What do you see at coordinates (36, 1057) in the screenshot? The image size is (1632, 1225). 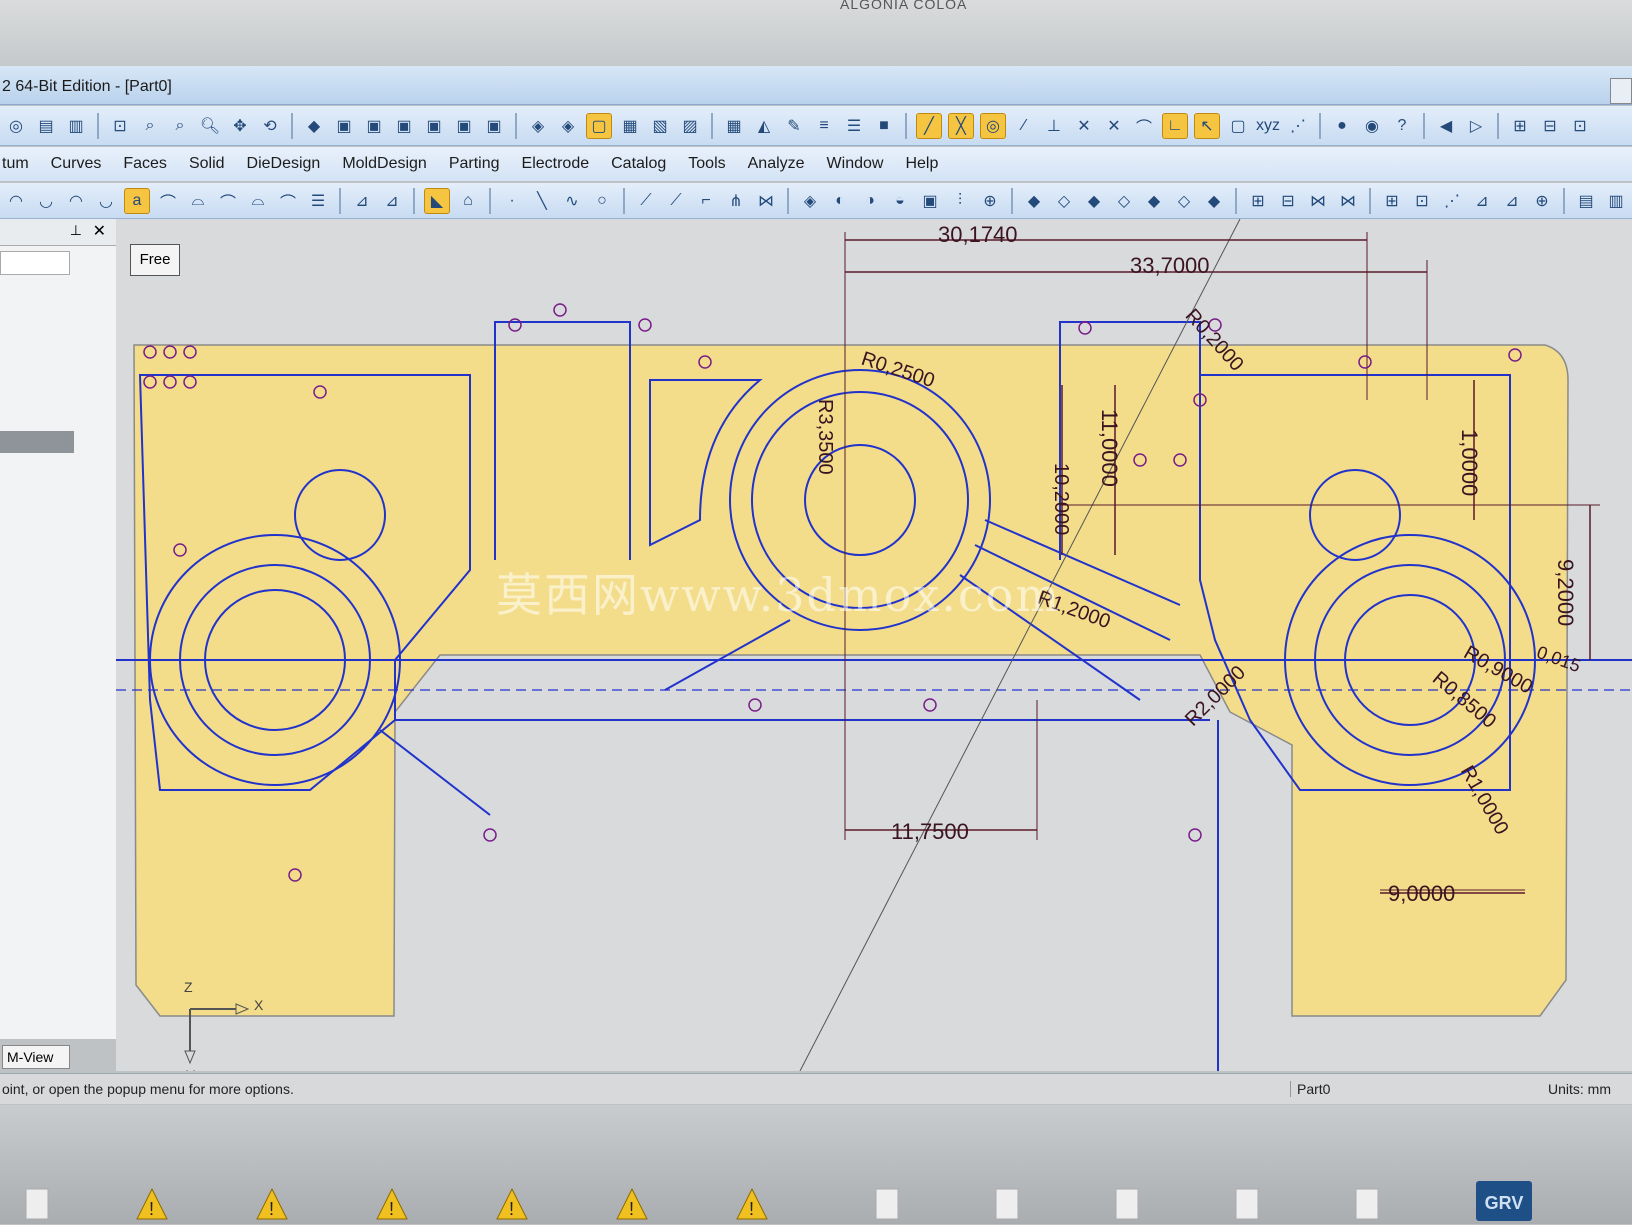 I see `m-view-tab: M-View` at bounding box center [36, 1057].